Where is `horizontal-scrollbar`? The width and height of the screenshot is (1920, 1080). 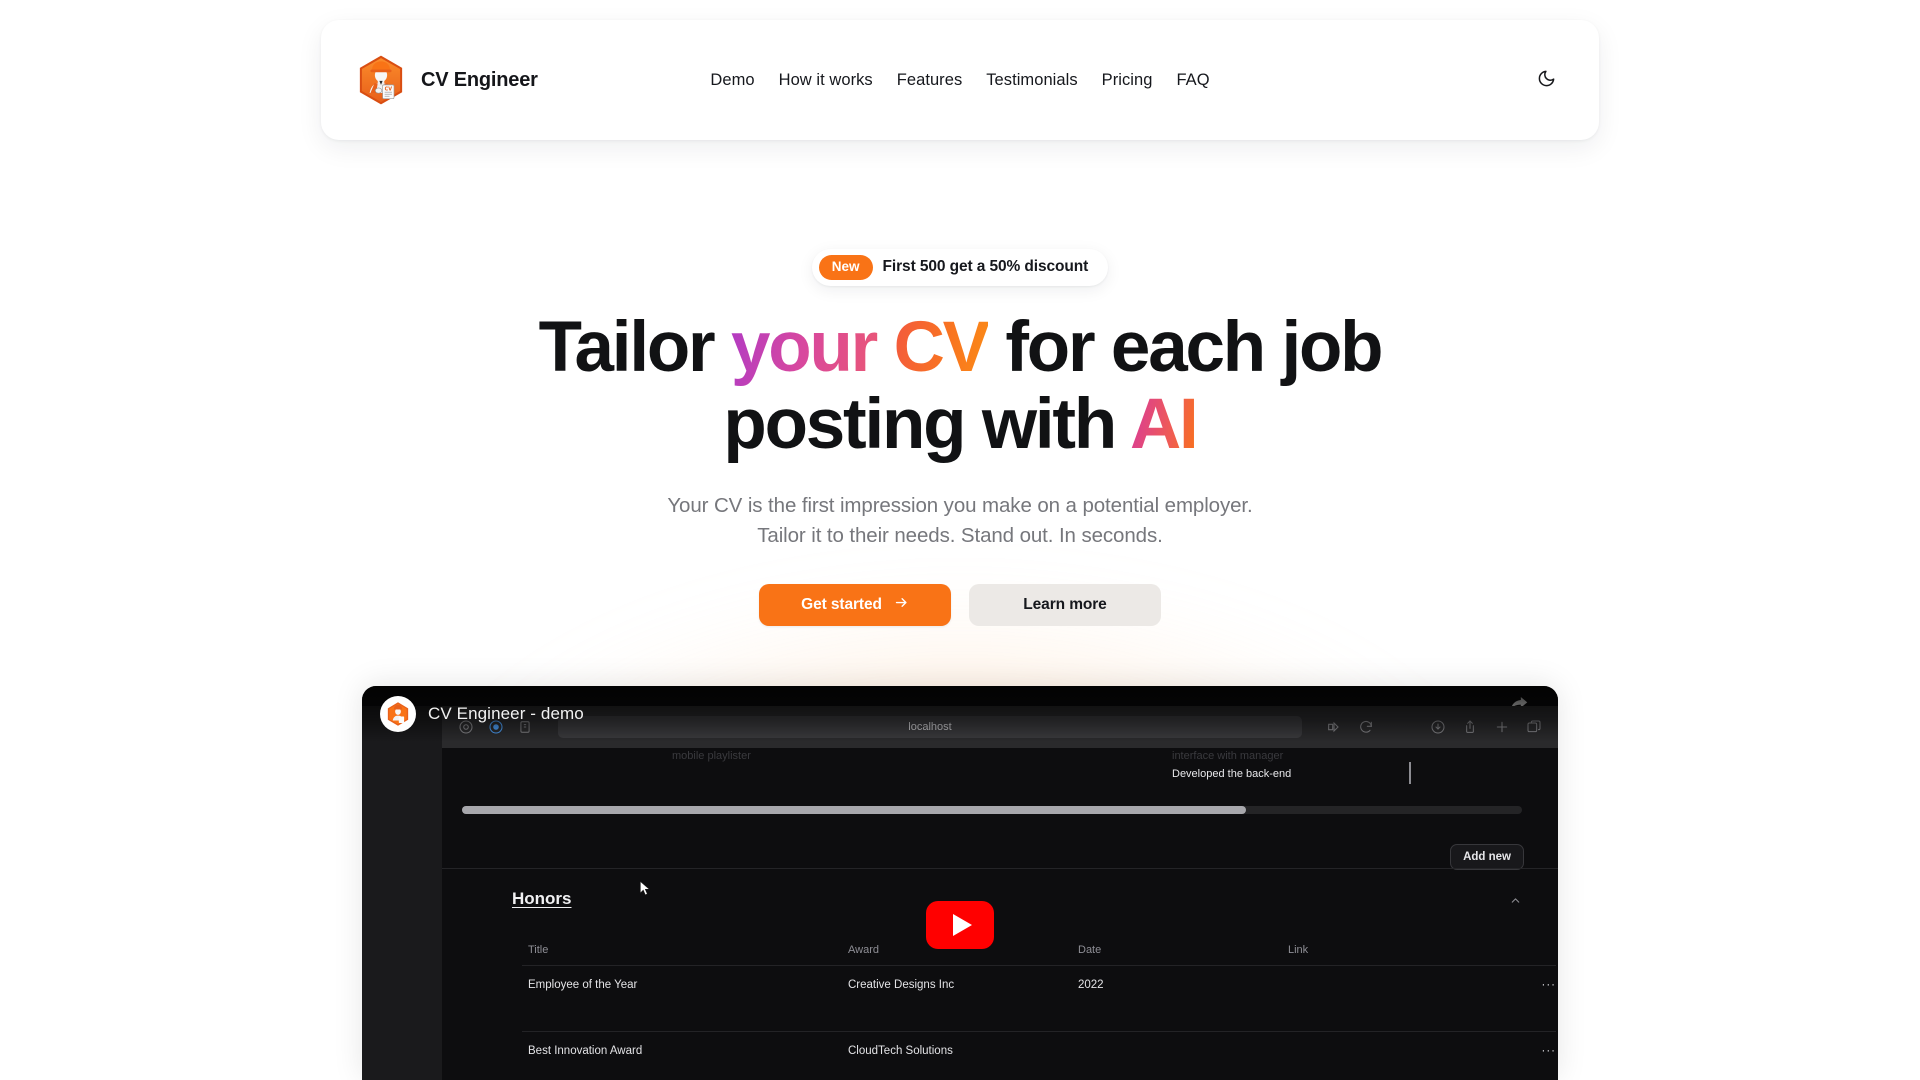 horizontal-scrollbar is located at coordinates (992, 810).